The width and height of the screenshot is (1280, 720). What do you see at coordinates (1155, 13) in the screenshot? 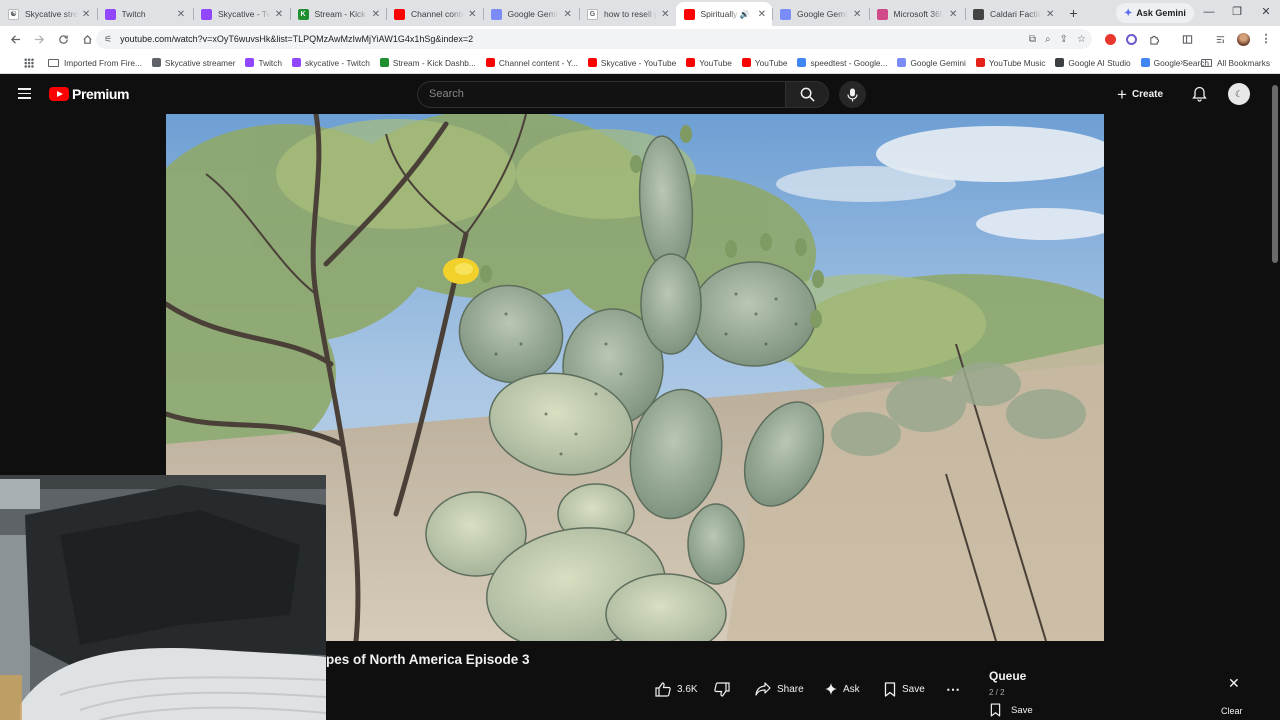
I see `ask-gemini-button: ✦ Ask Gemini` at bounding box center [1155, 13].